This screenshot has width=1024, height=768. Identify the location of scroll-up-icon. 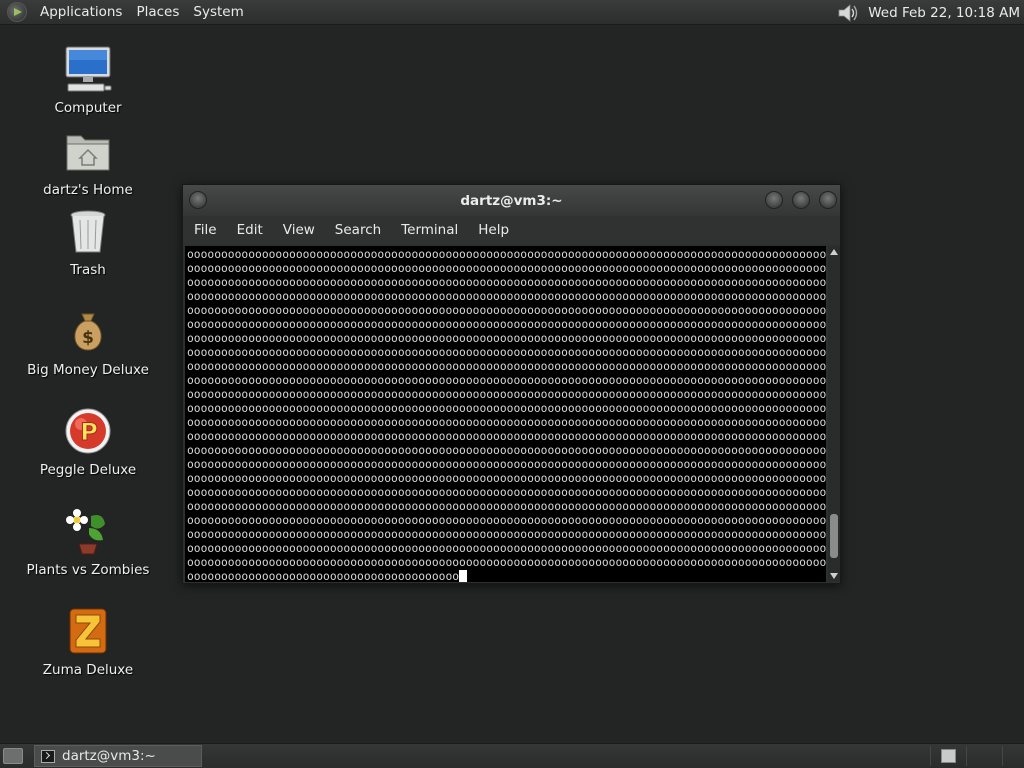
(834, 252).